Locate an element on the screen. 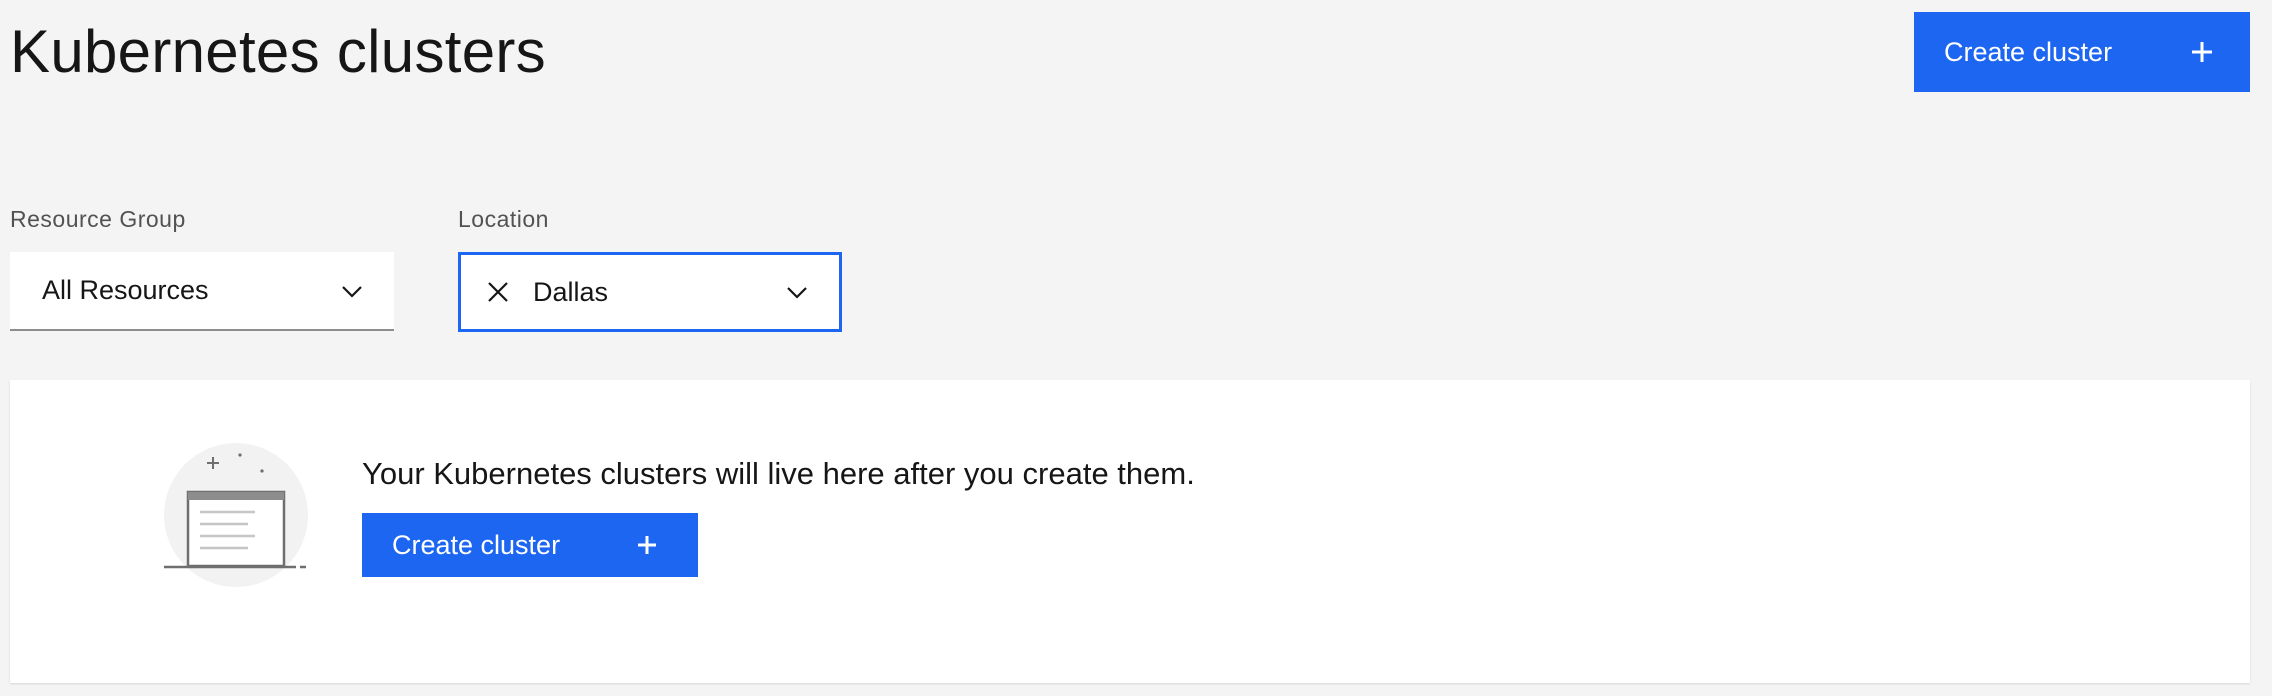 The height and width of the screenshot is (696, 2272). resource-group-label: Resource Group is located at coordinates (98, 219).